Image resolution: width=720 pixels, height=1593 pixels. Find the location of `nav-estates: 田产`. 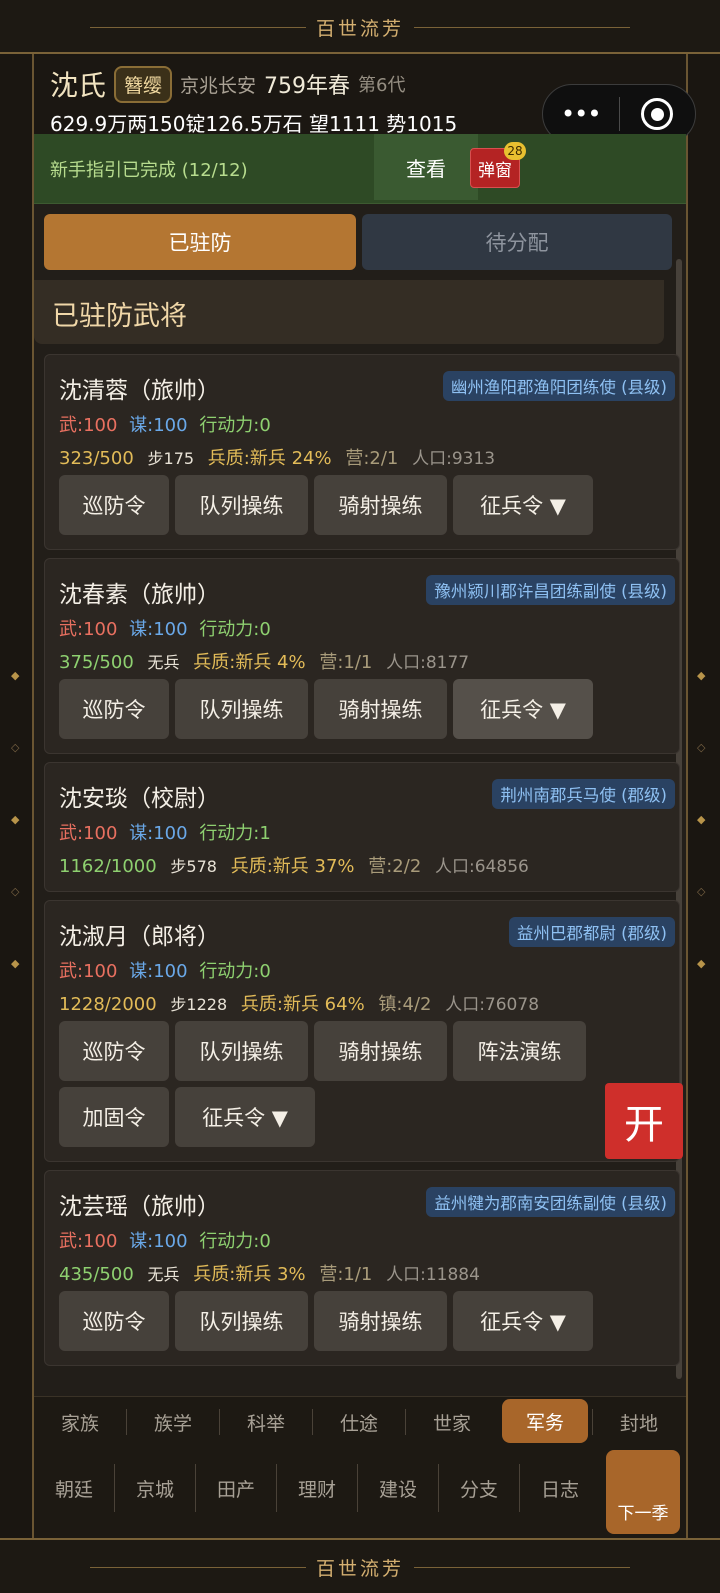

nav-estates: 田产 is located at coordinates (236, 1488).